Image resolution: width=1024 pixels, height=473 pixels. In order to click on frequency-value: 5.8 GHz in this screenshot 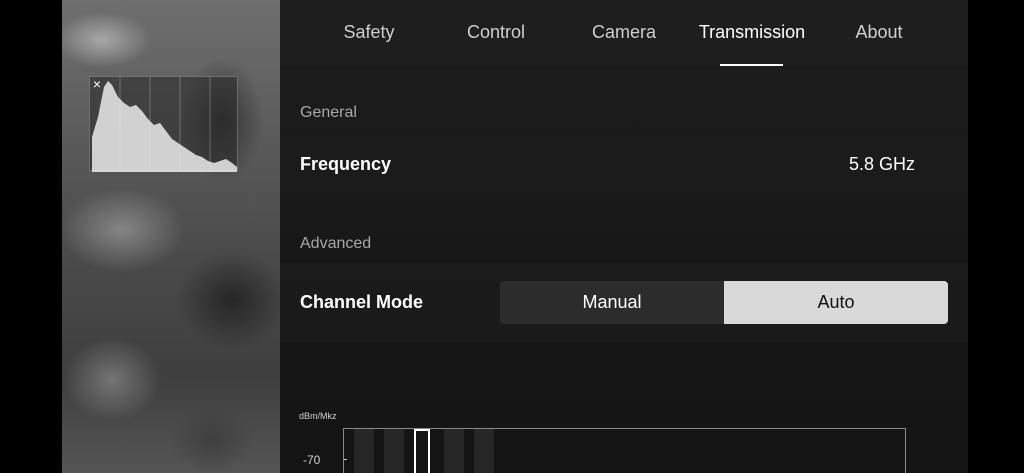, I will do `click(881, 164)`.